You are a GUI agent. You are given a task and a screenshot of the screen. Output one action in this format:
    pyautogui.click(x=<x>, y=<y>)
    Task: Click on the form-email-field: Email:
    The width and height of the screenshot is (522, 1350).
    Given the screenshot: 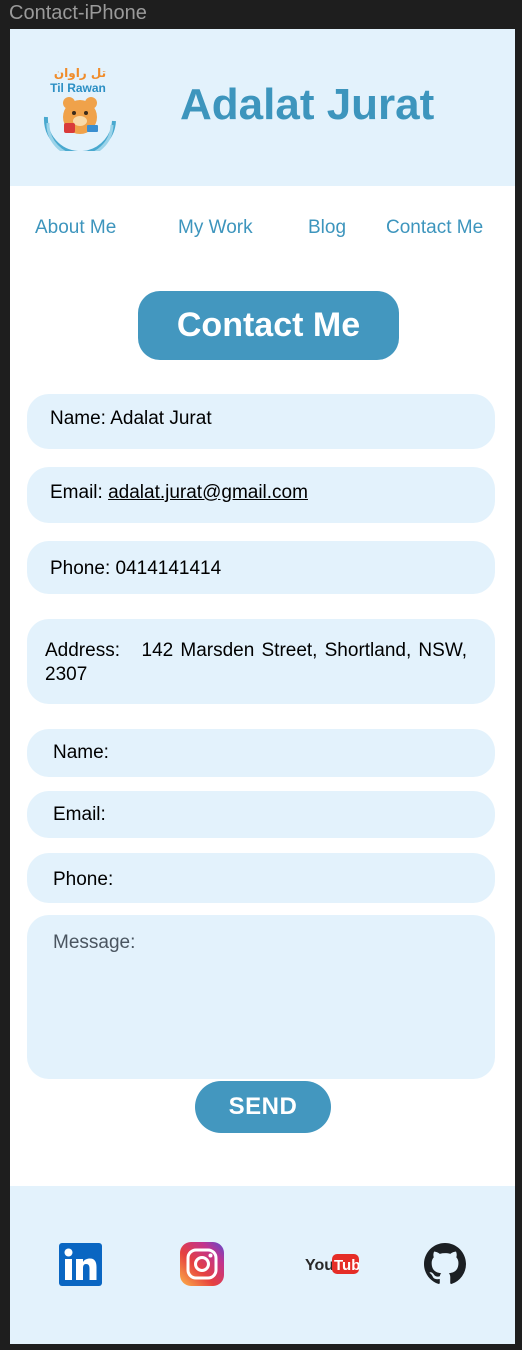 What is the action you would take?
    pyautogui.click(x=261, y=814)
    